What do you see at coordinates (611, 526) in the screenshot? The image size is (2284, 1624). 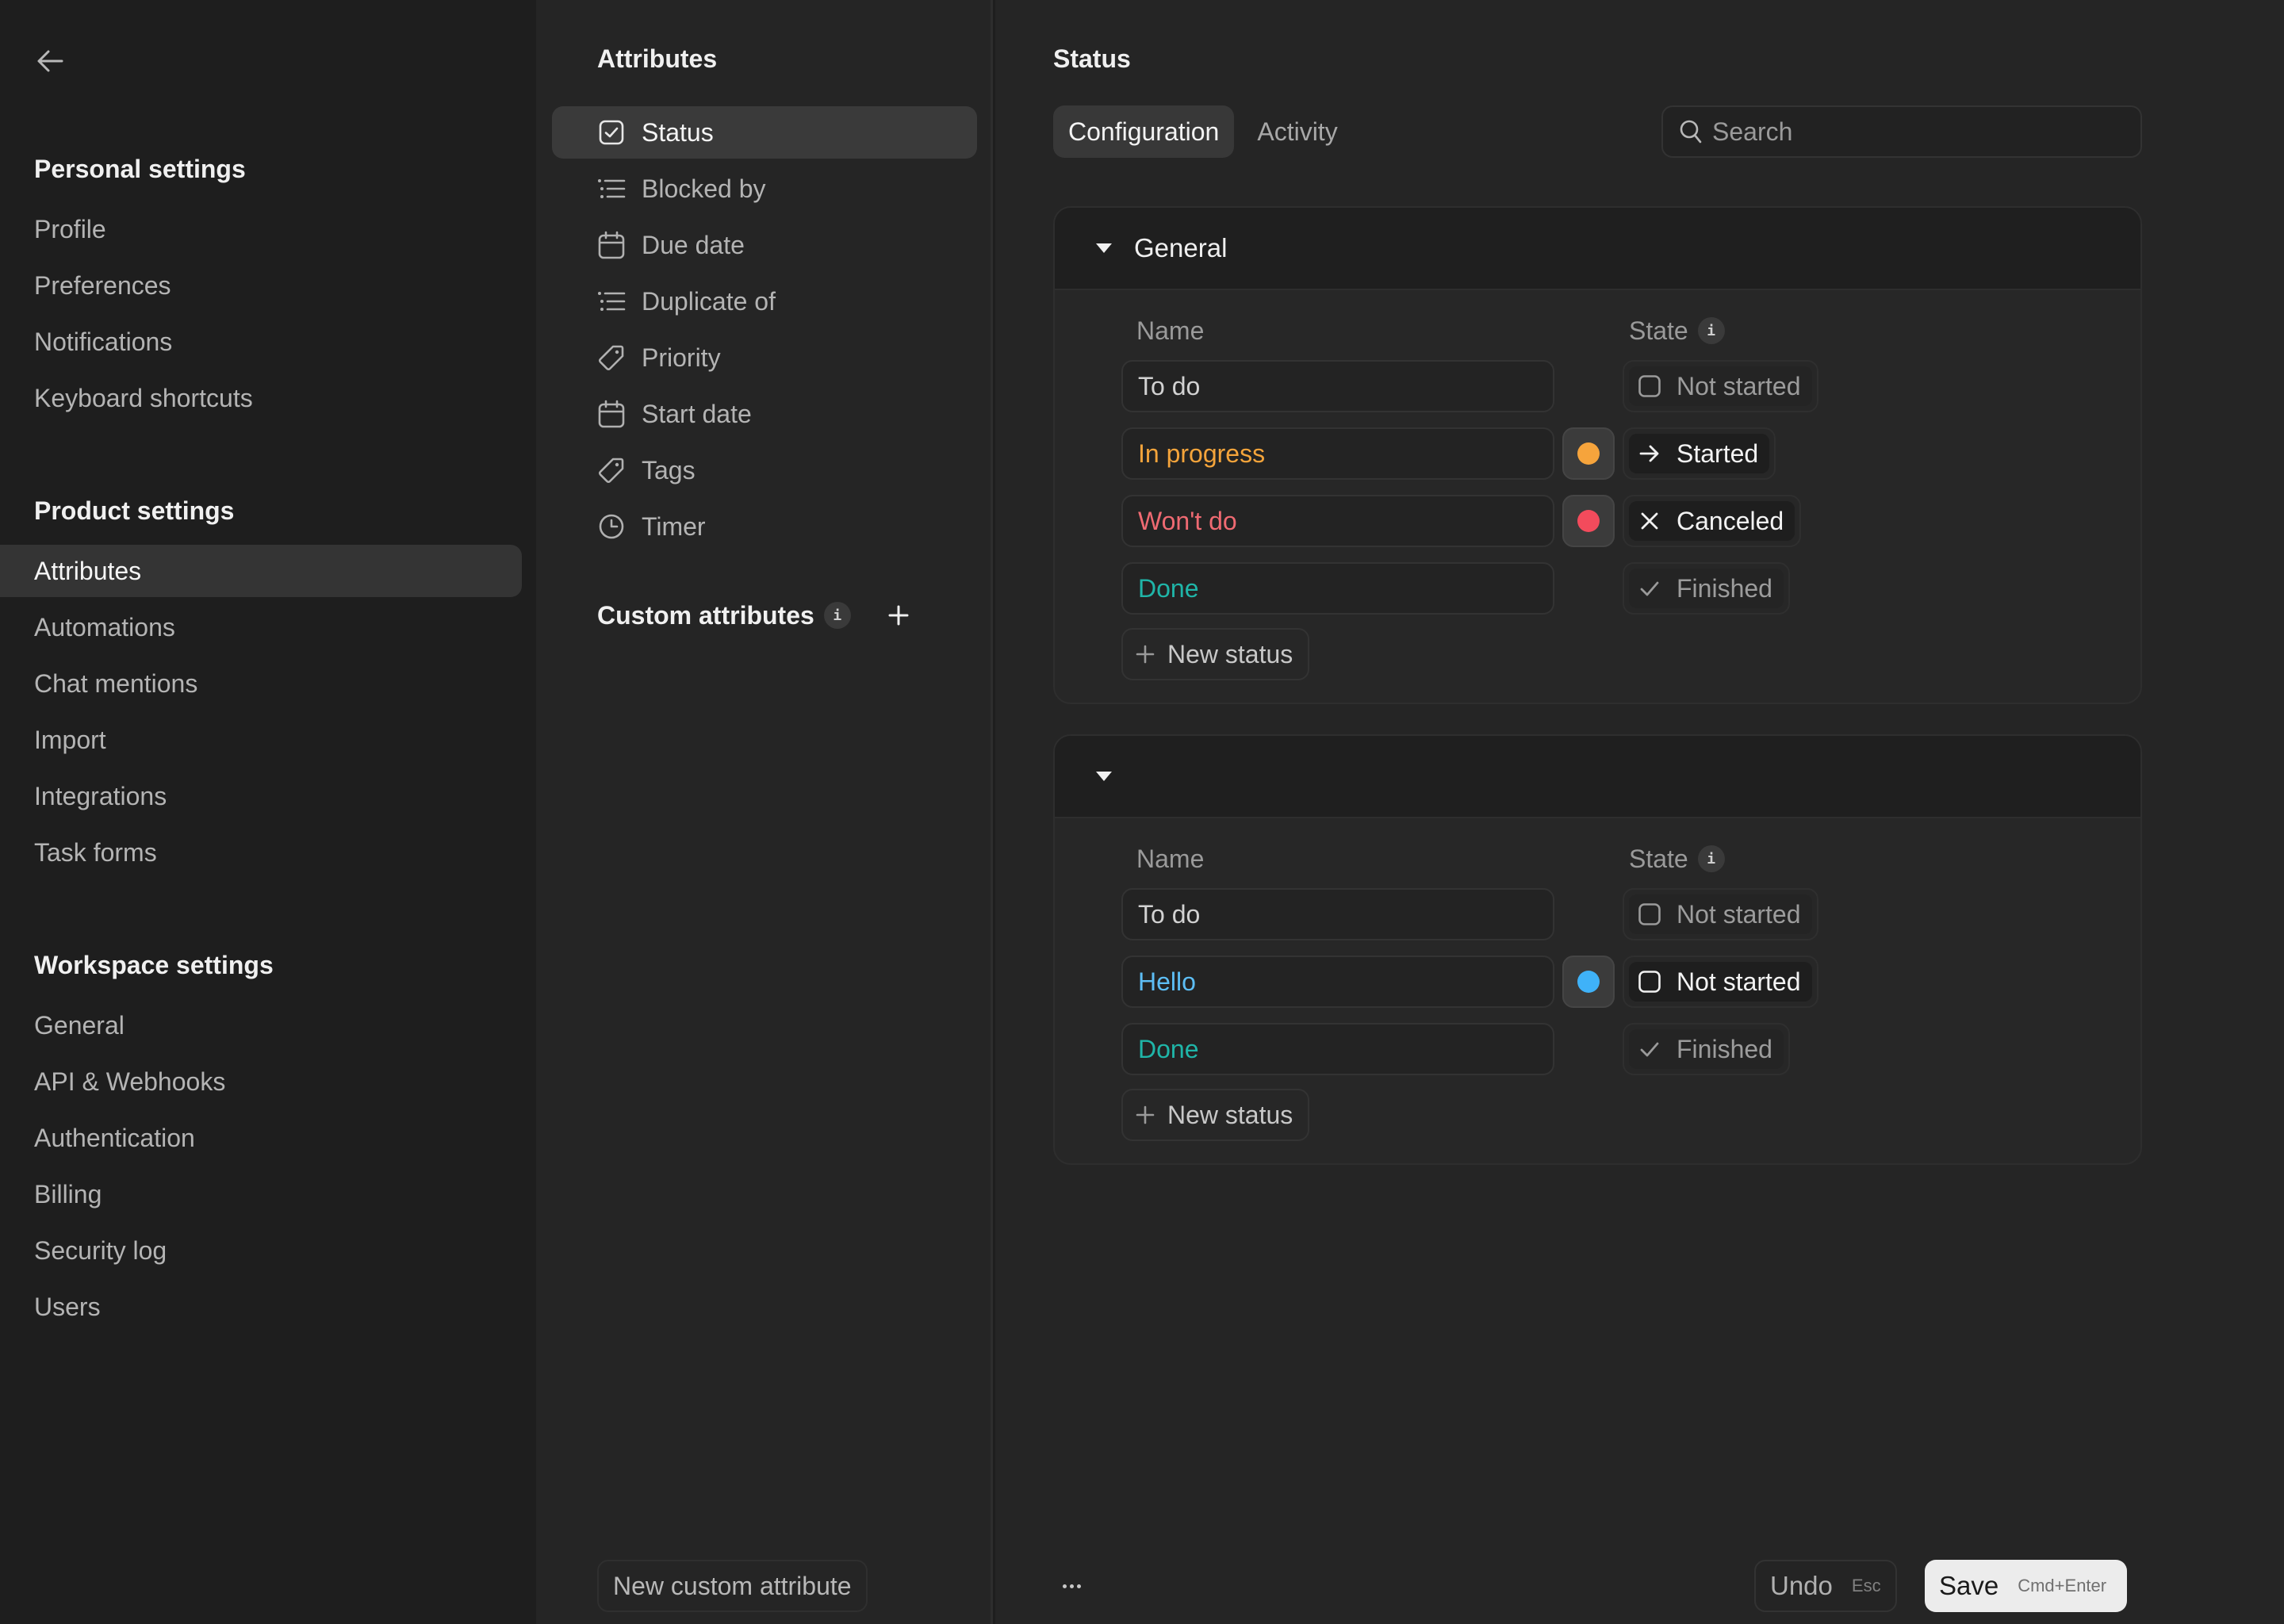 I see `clock-icon` at bounding box center [611, 526].